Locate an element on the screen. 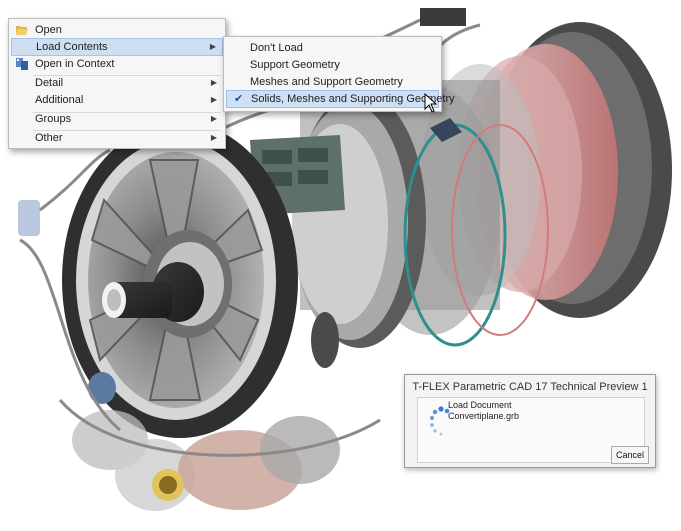 The image size is (681, 531). top-connector is located at coordinates (443, 17).